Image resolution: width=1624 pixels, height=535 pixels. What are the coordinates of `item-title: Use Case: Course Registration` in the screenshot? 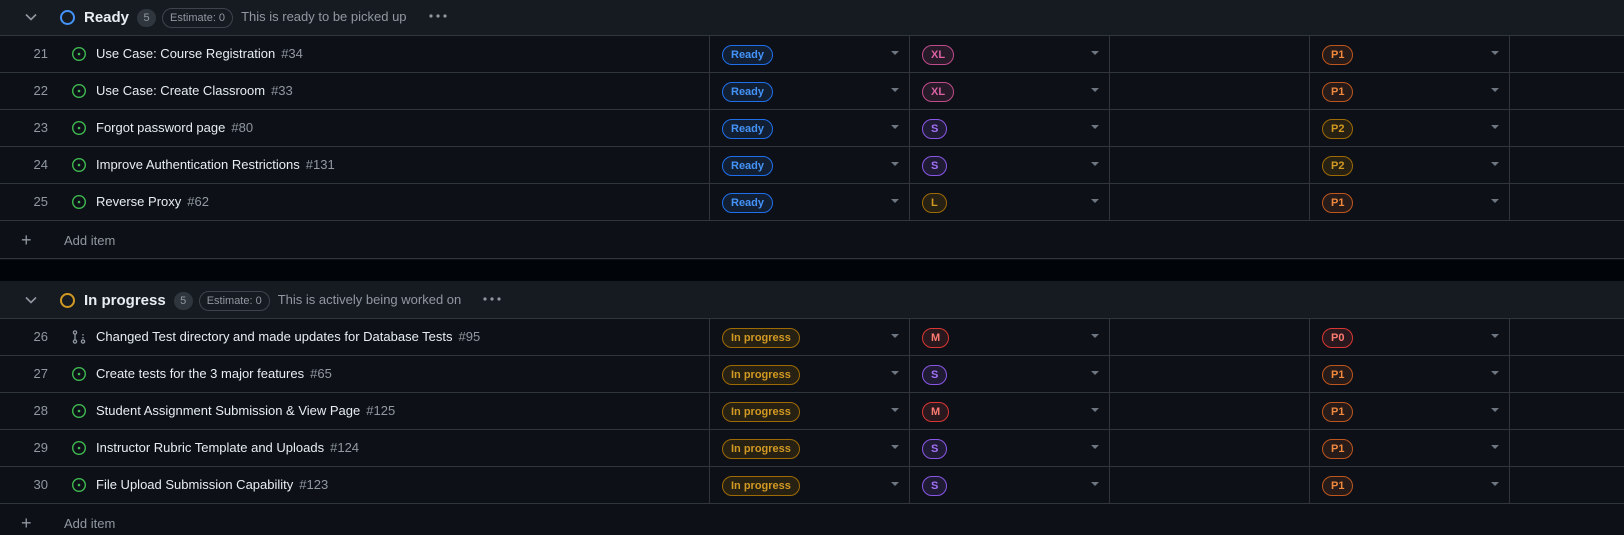 It's located at (185, 53).